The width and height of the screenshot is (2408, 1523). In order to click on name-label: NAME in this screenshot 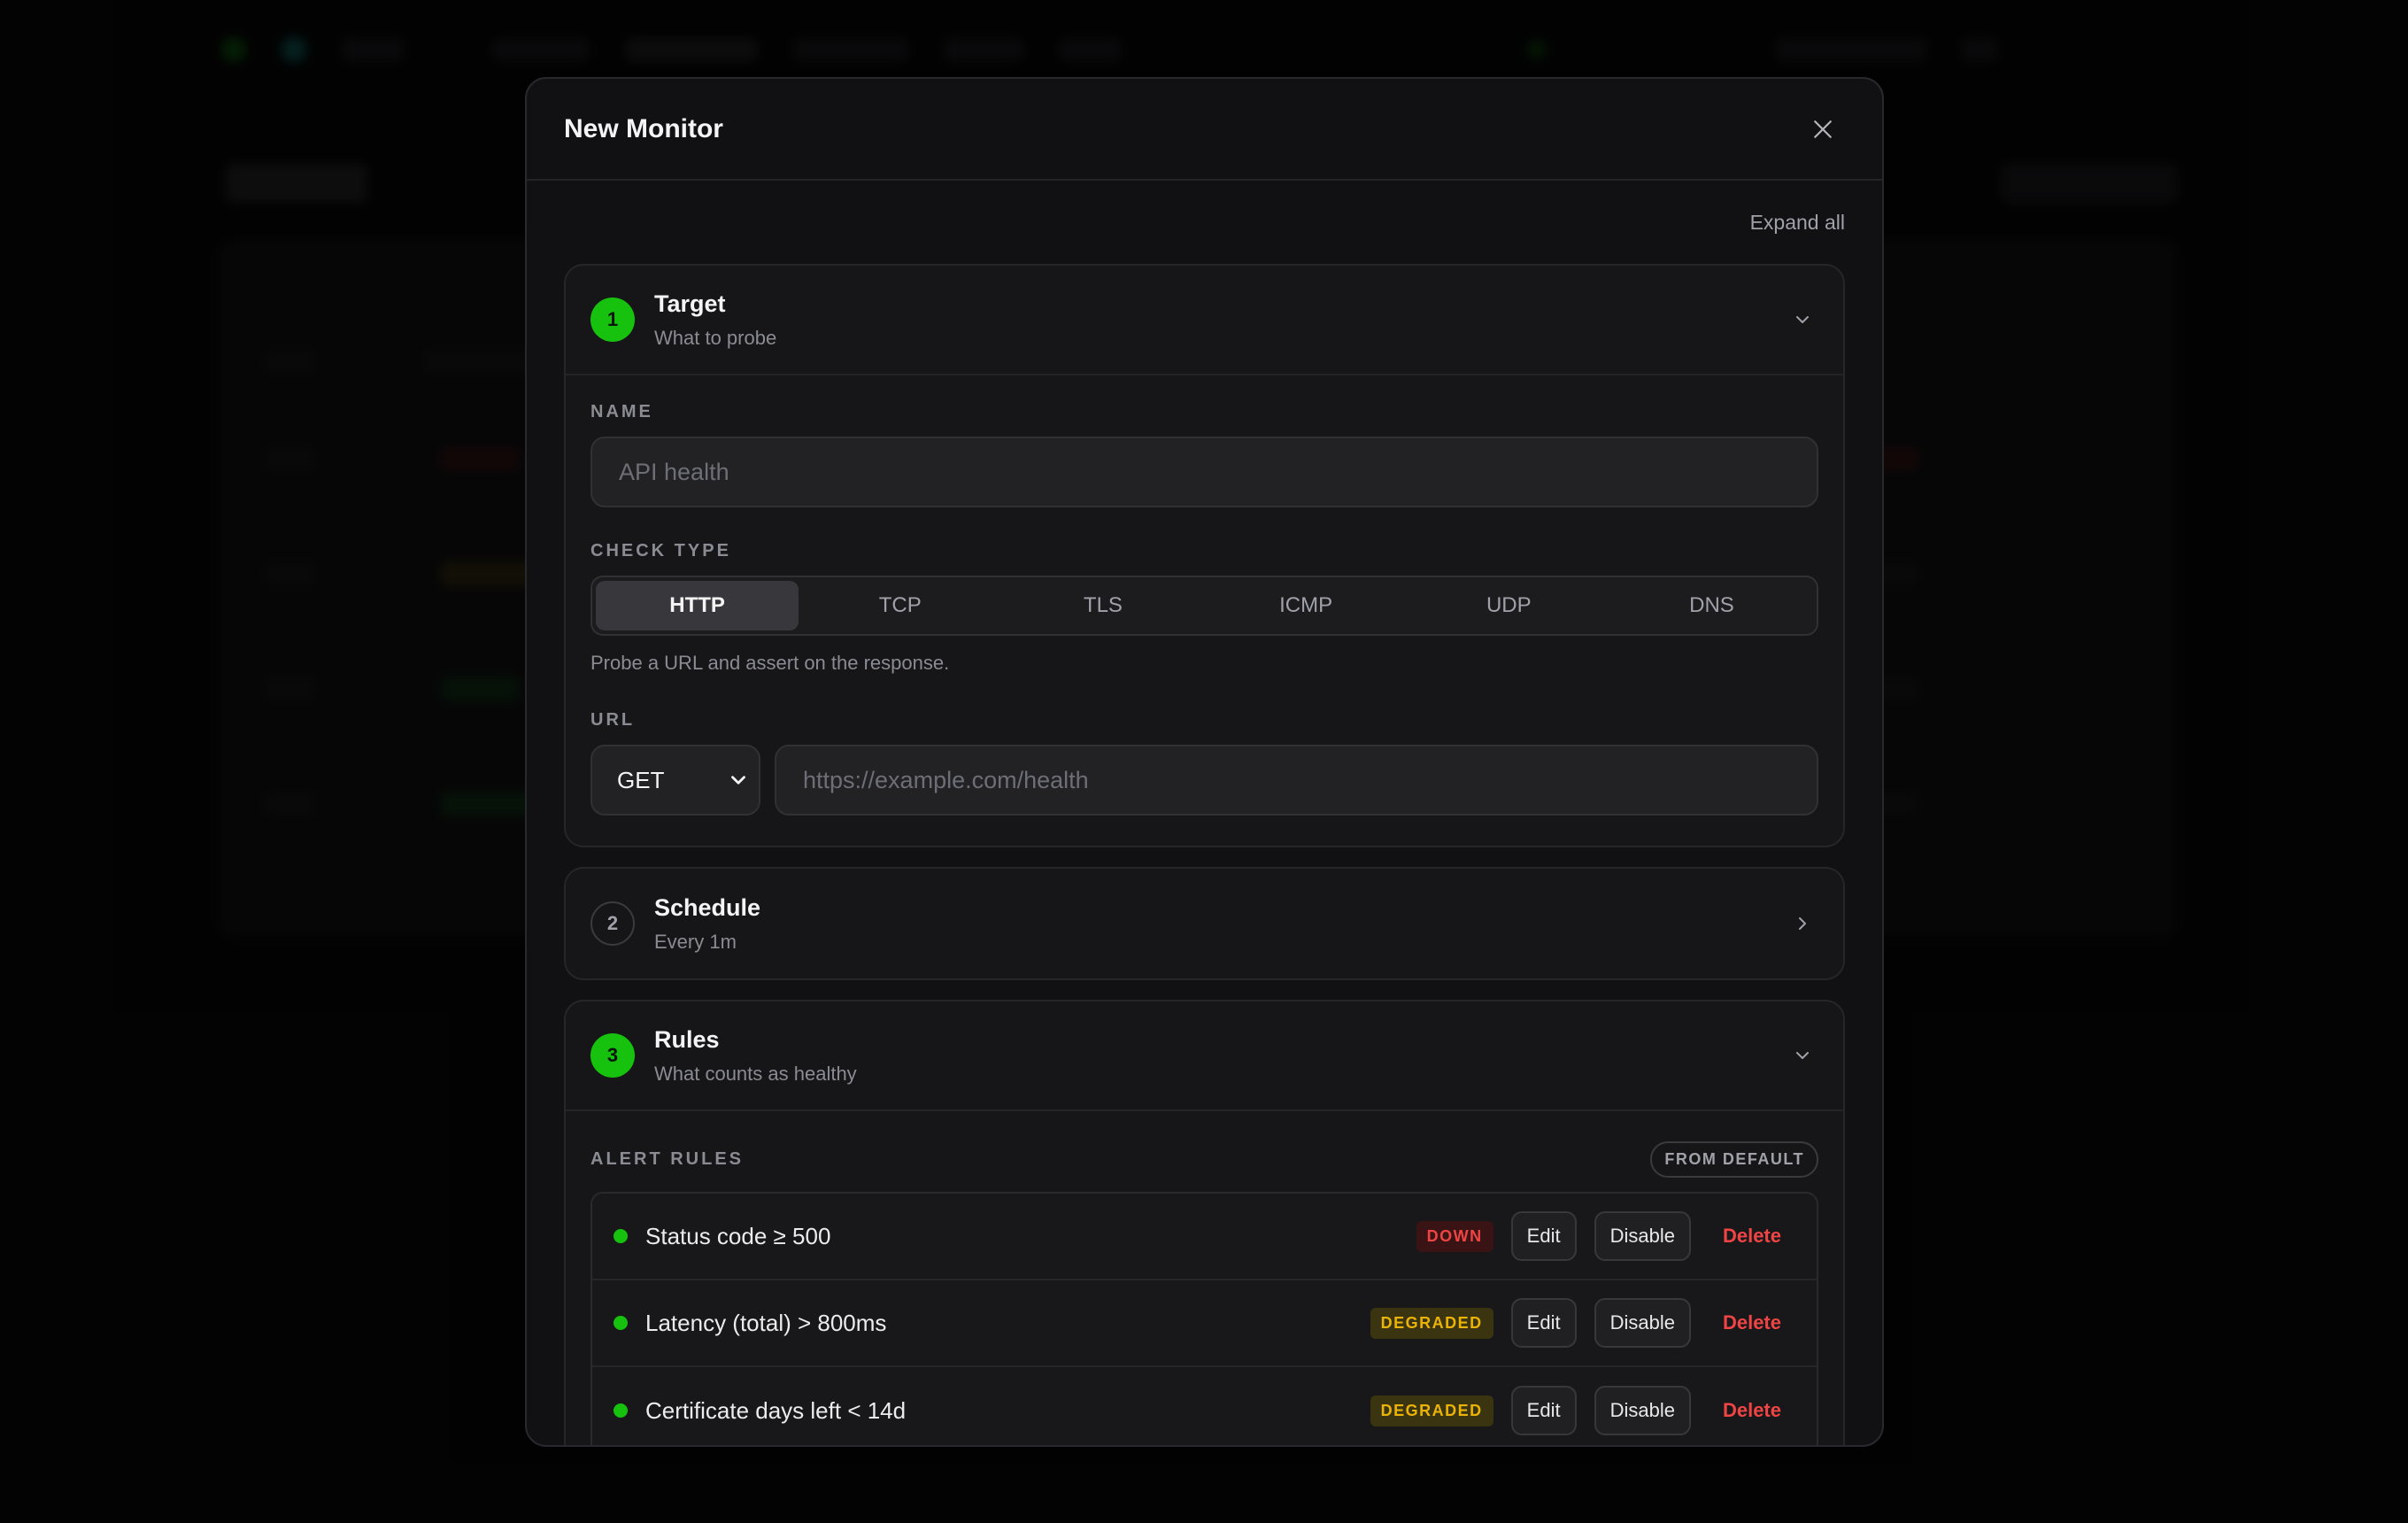, I will do `click(621, 411)`.